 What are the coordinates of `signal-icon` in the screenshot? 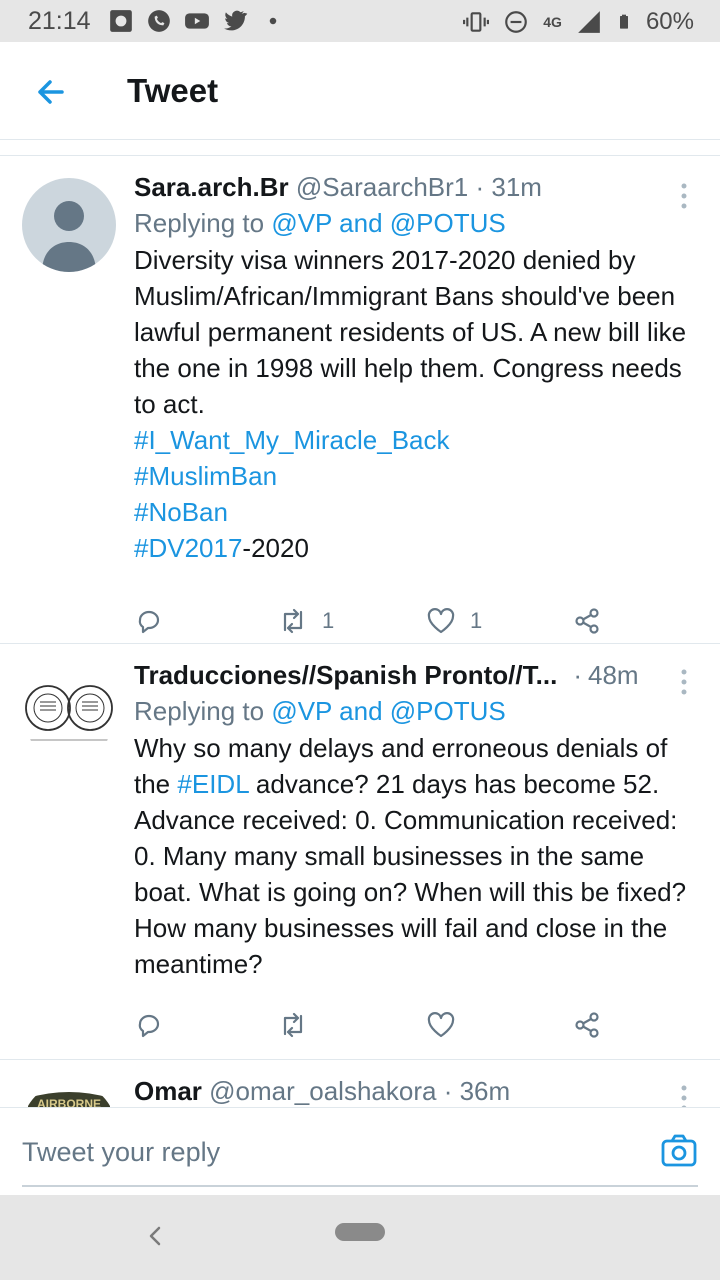 It's located at (589, 22).